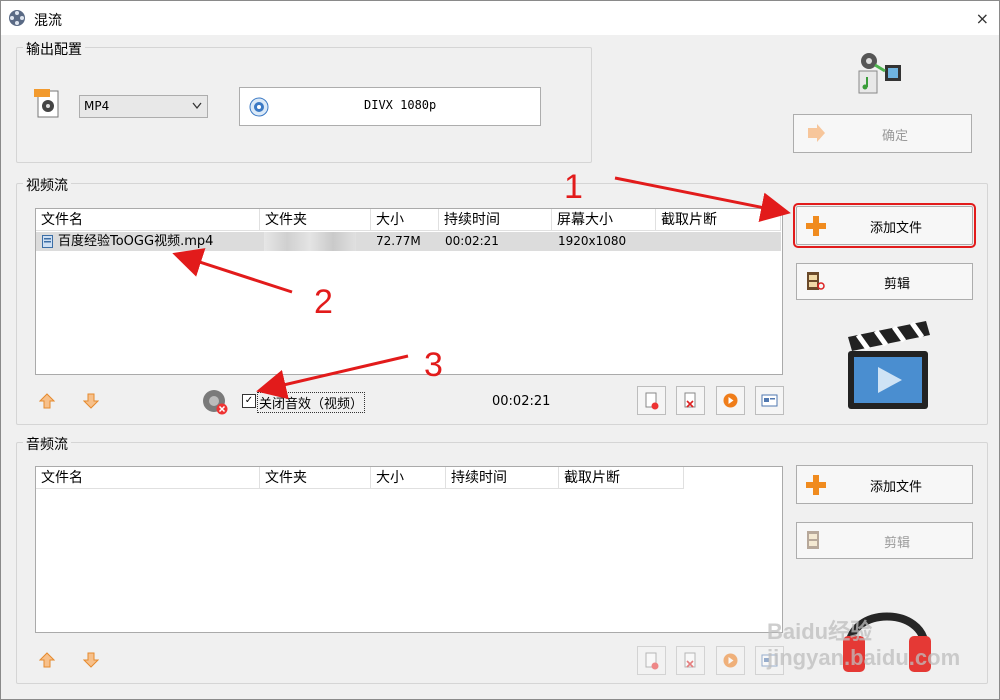 The height and width of the screenshot is (700, 1000). Describe the element at coordinates (495, 220) in the screenshot. I see `col-header-duration: 持续时间` at that location.